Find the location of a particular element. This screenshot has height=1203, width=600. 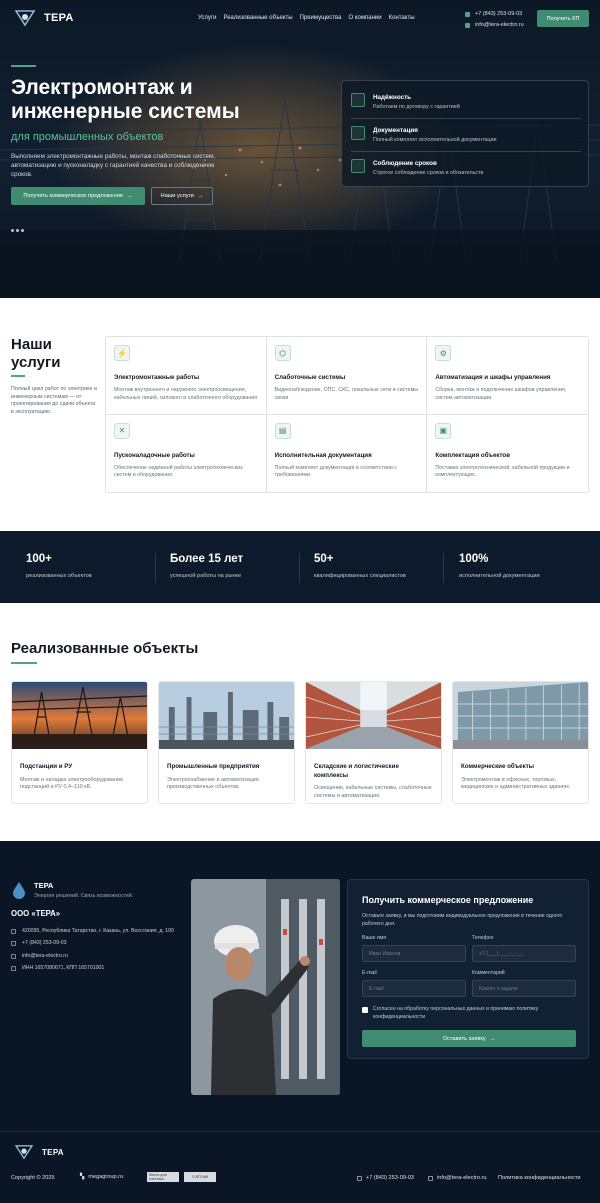

stat-value: 100% is located at coordinates (474, 559).